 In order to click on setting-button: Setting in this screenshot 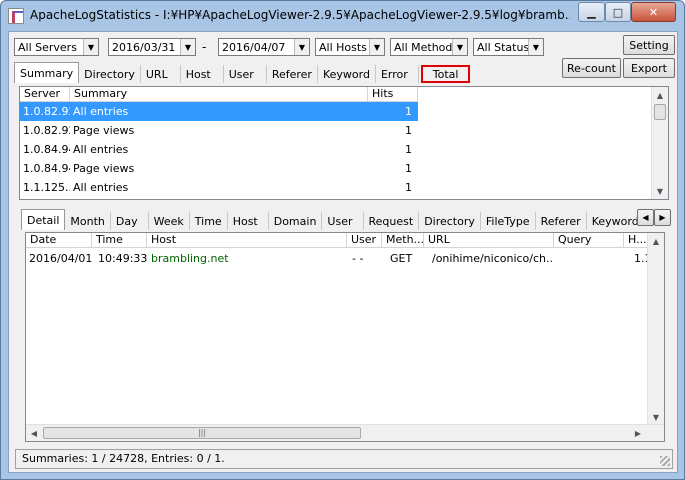, I will do `click(649, 45)`.